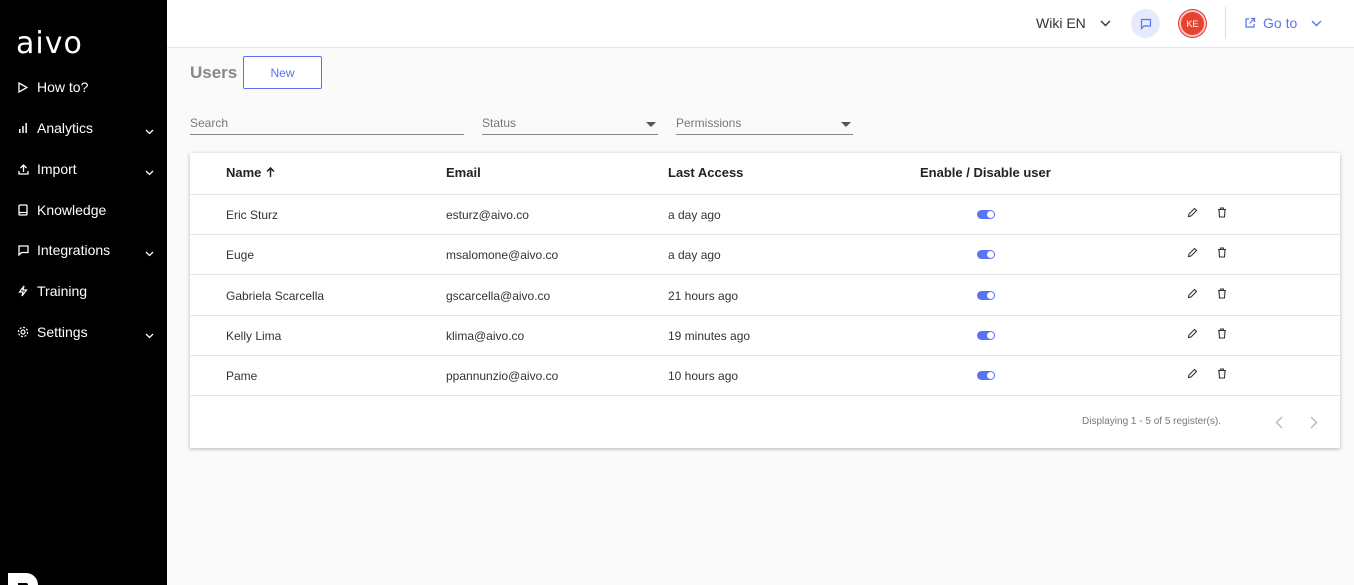  What do you see at coordinates (23, 128) in the screenshot?
I see `bar-chart-icon` at bounding box center [23, 128].